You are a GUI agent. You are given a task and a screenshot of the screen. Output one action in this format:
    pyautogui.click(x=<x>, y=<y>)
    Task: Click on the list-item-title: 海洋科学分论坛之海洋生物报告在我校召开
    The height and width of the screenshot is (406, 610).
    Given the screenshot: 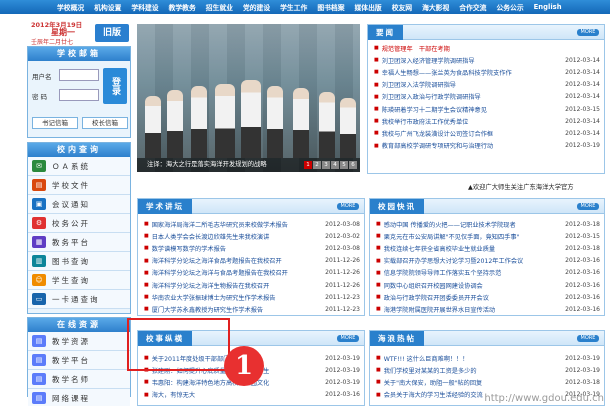 What is the action you would take?
    pyautogui.click(x=236, y=285)
    